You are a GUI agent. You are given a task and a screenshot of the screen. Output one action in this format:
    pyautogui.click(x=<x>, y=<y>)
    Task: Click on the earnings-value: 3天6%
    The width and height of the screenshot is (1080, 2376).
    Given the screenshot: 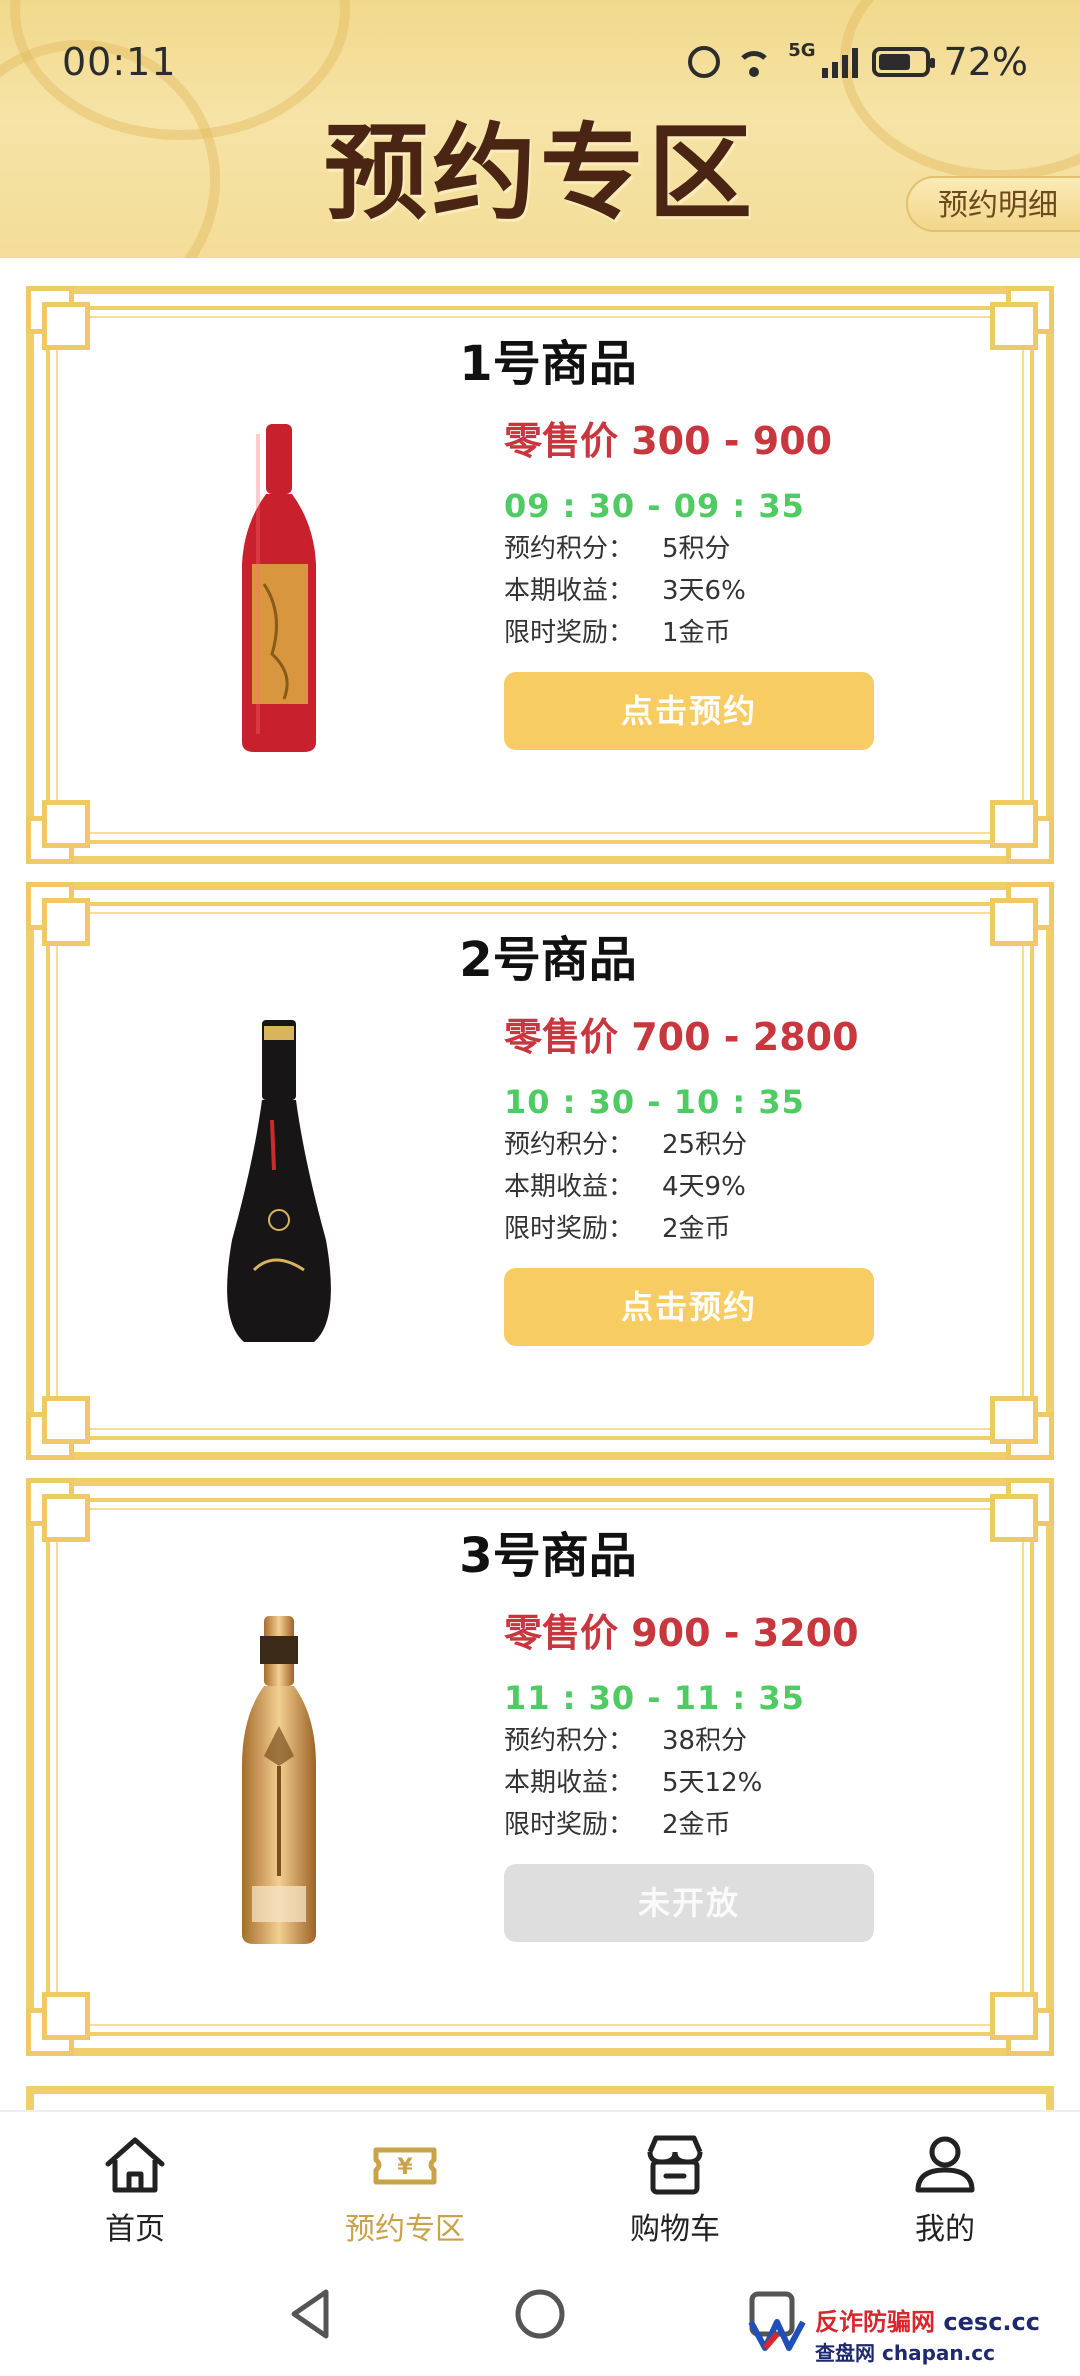 What is the action you would take?
    pyautogui.click(x=704, y=591)
    